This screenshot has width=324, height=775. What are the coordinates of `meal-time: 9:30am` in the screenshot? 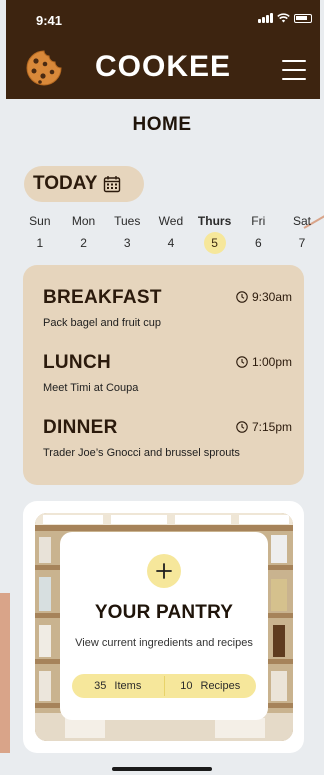 It's located at (264, 297).